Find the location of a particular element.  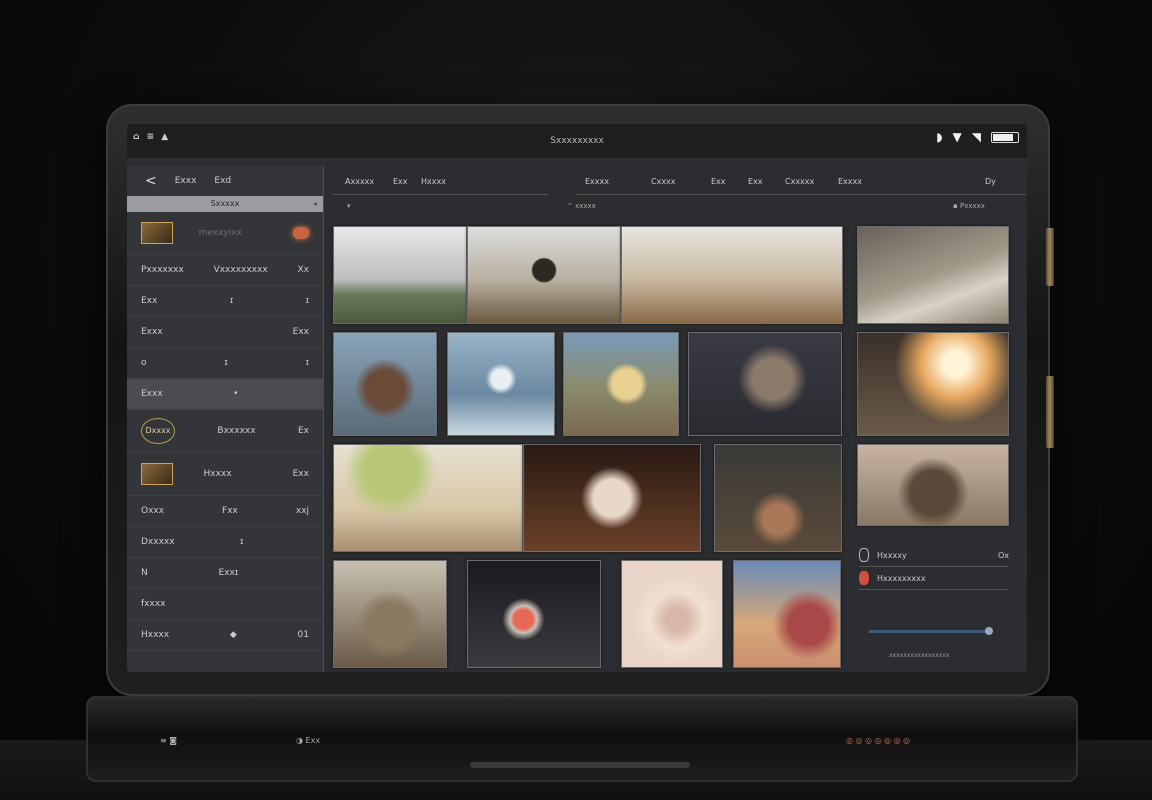

info-row-1: Hxxxxy Ox is located at coordinates (934, 555).